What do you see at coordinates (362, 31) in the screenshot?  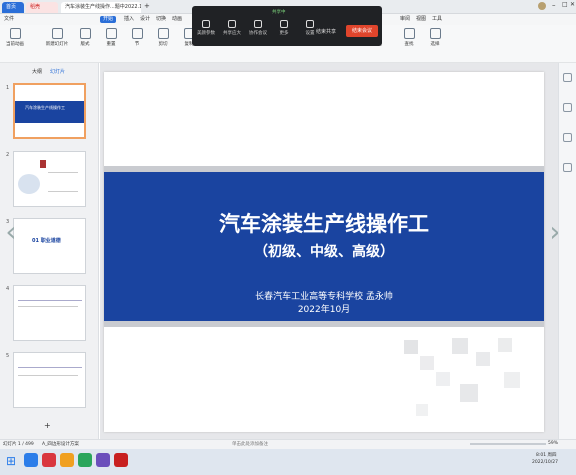 I see `end-meeting-button: 结束会议` at bounding box center [362, 31].